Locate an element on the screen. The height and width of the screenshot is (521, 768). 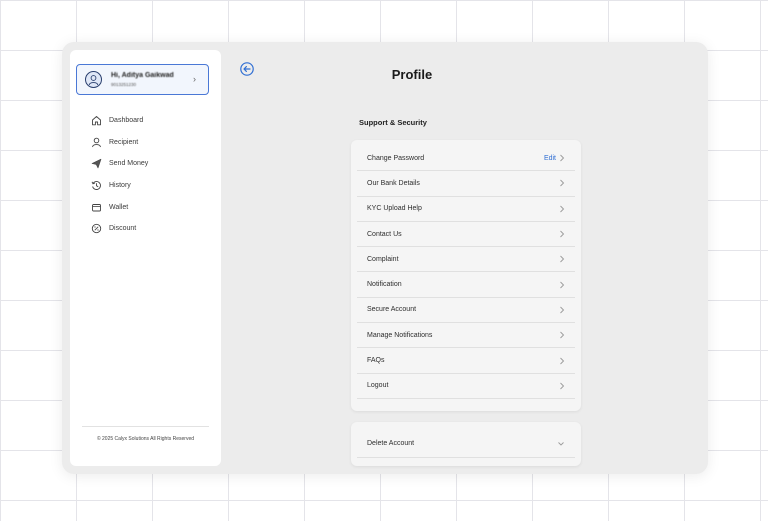
delete-account-label: Delete Account is located at coordinates (391, 443).